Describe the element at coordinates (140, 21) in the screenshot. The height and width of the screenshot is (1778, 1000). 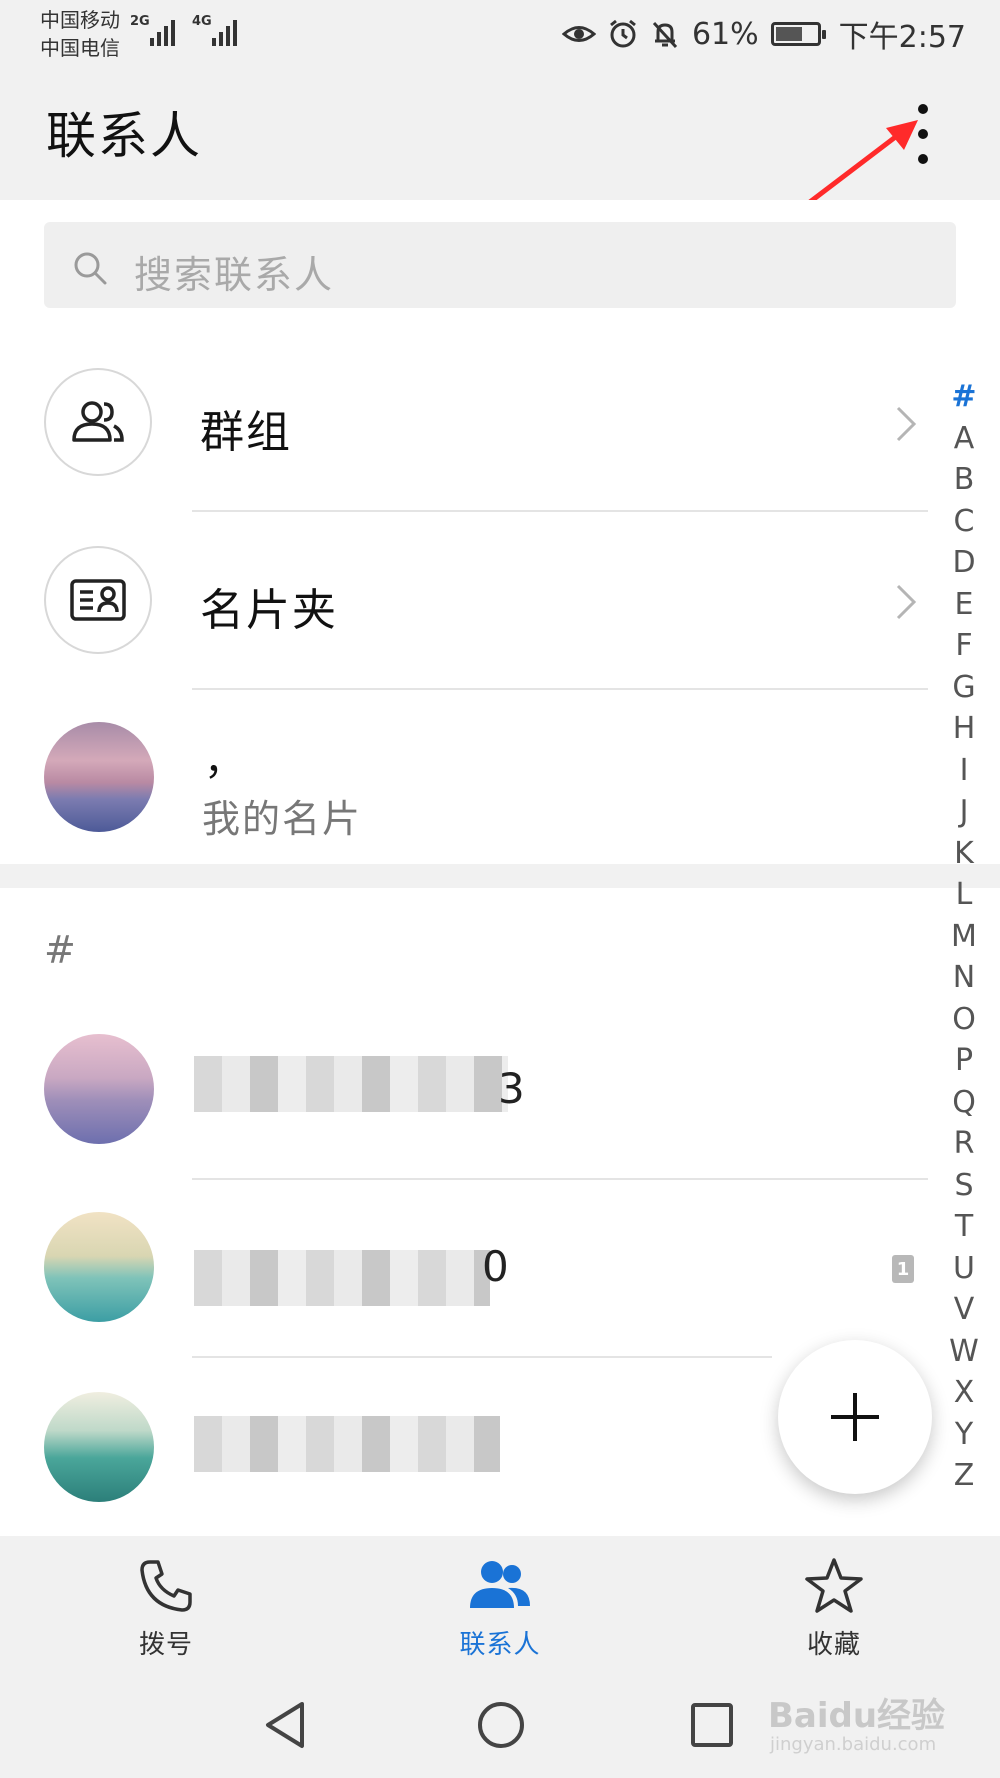
I see `network-type-1: 2G` at that location.